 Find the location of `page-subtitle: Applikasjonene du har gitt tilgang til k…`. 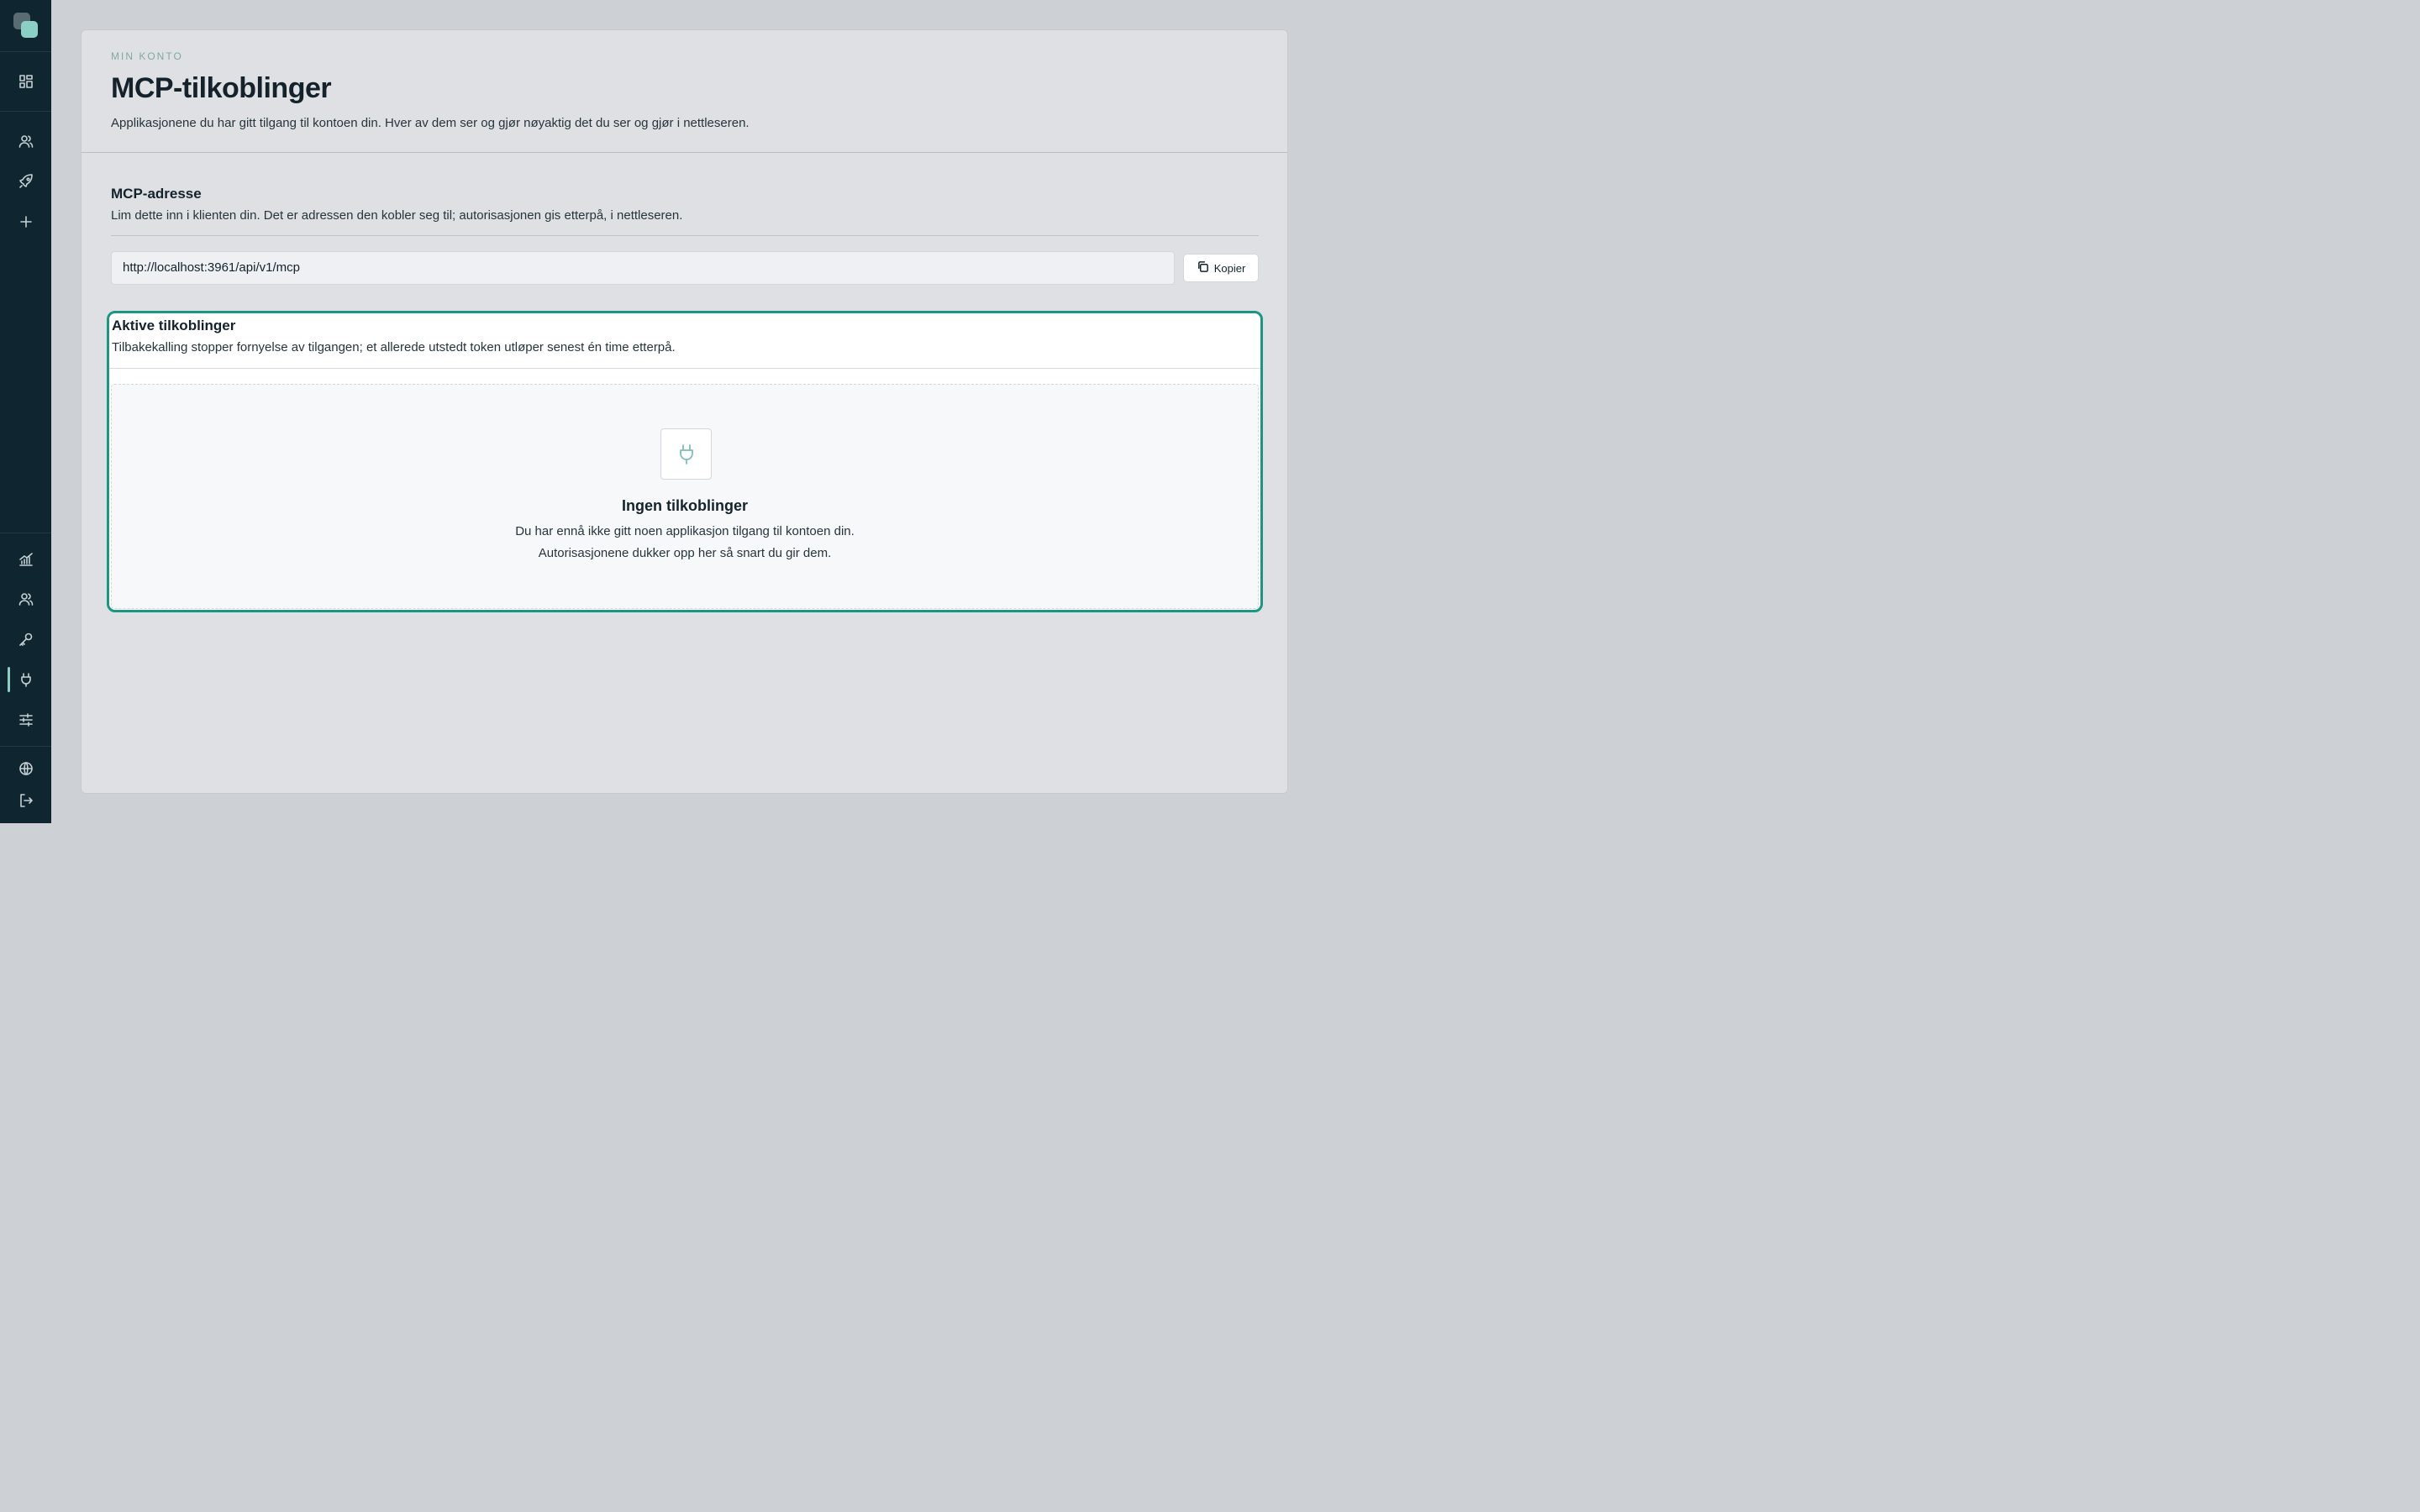

page-subtitle: Applikasjonene du har gitt tilgang til k… is located at coordinates (431, 123).